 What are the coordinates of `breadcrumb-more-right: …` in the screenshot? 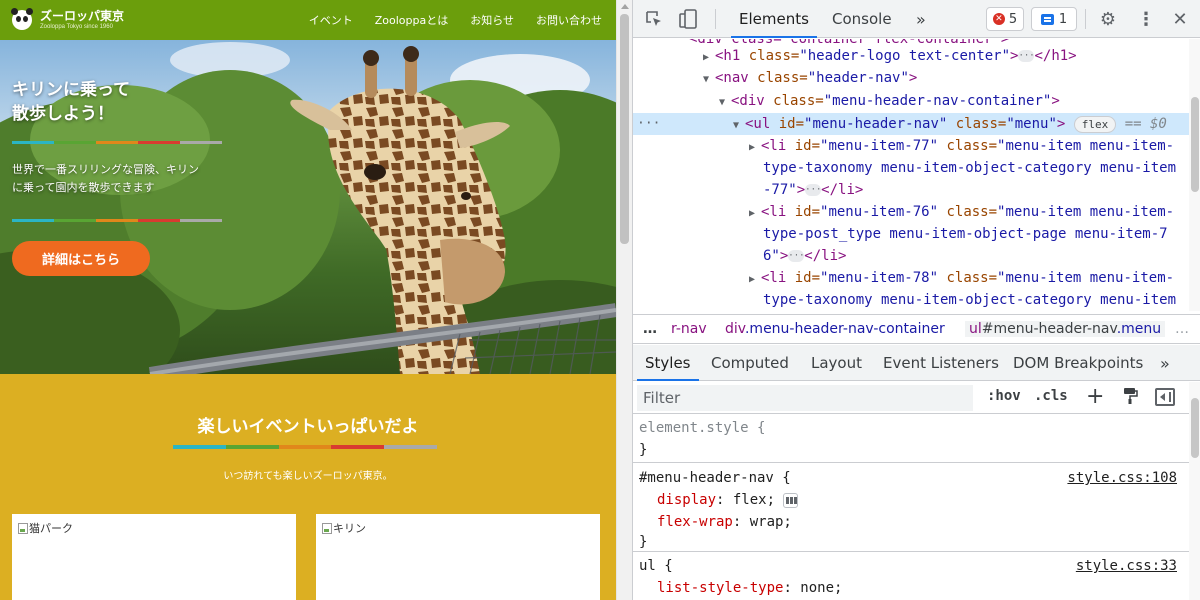 It's located at (1182, 329).